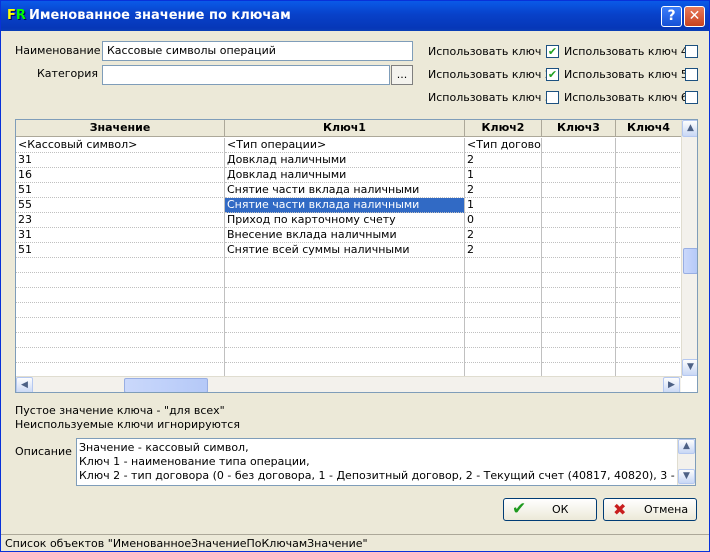  Describe the element at coordinates (650, 509) in the screenshot. I see `cancel-button: ✖ Отмена` at that location.